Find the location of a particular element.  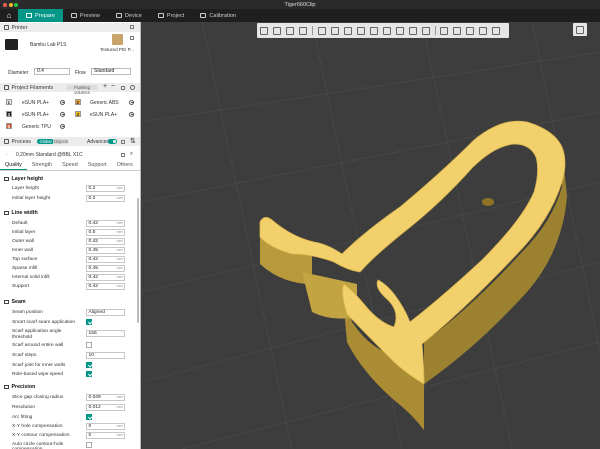

filament-name-1: eSUN PLA+ is located at coordinates (35, 103).